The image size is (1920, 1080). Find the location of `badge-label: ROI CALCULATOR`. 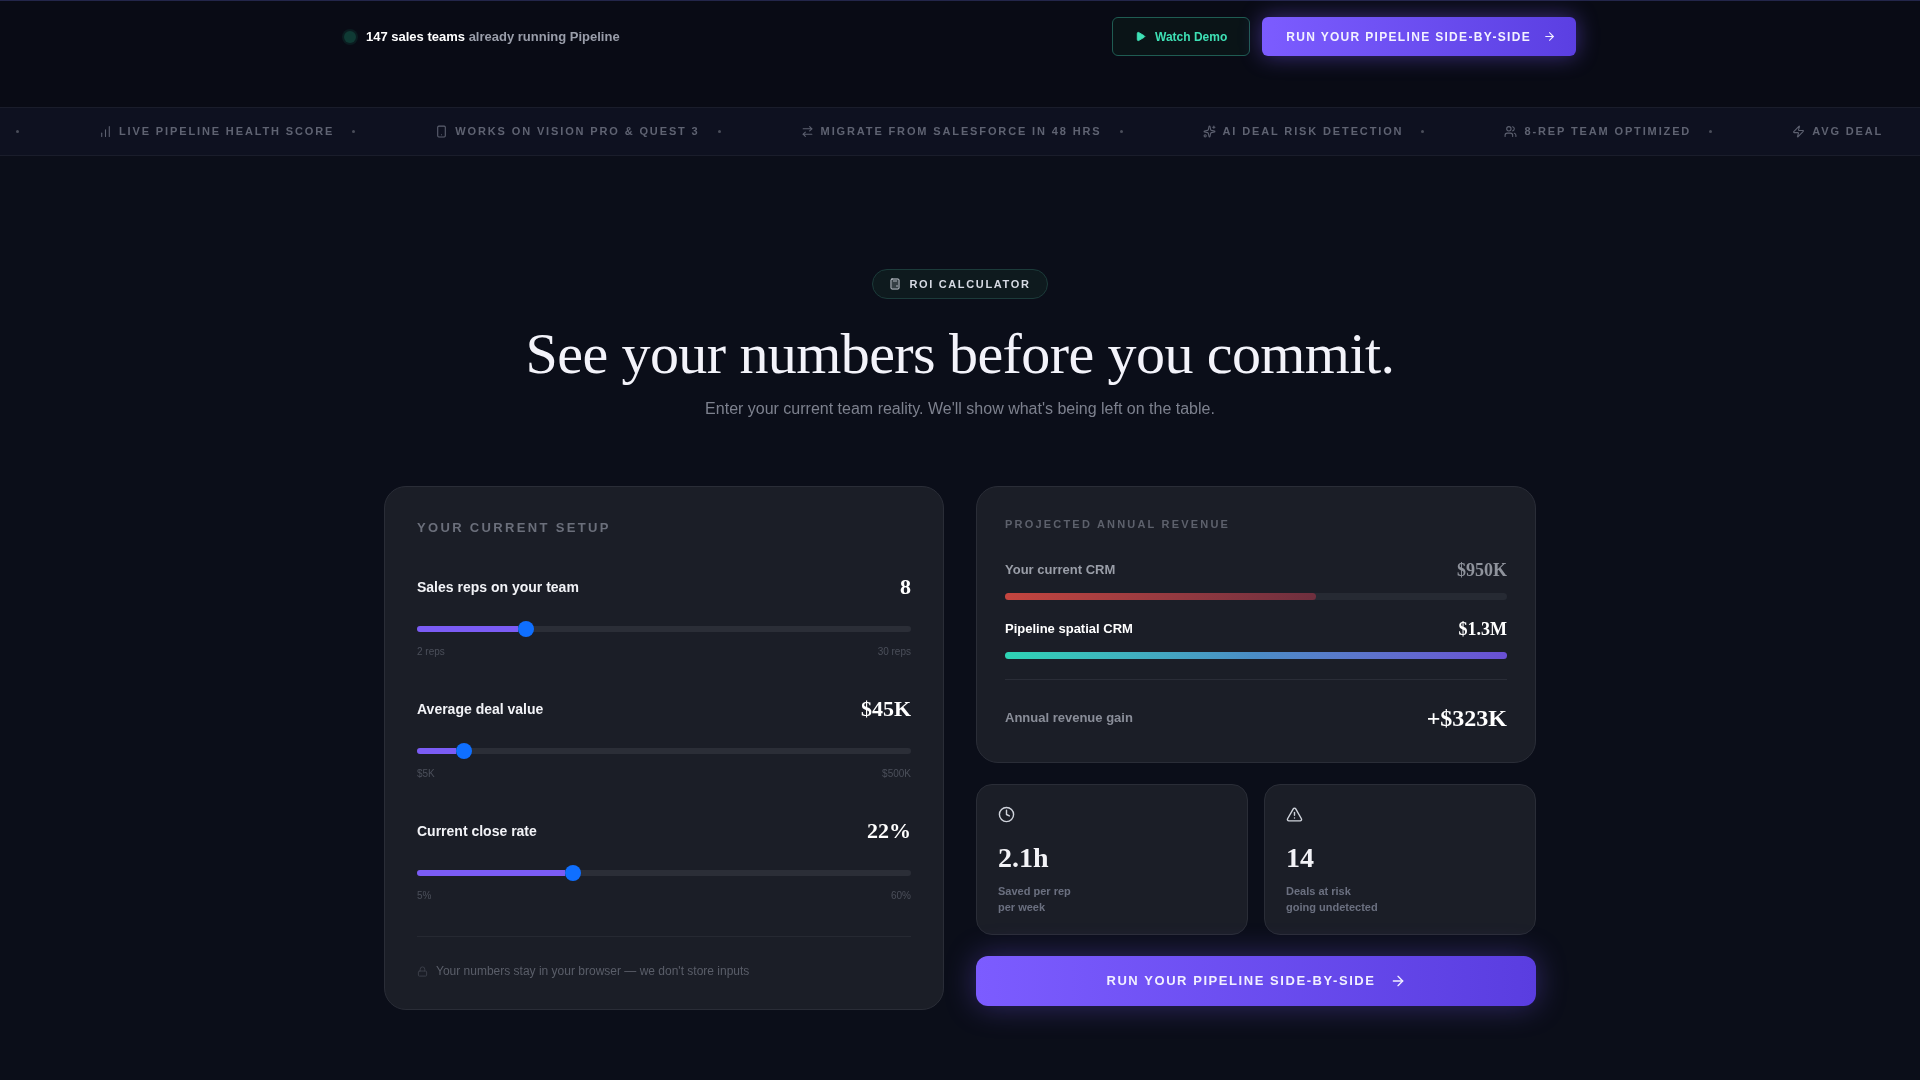

badge-label: ROI CALCULATOR is located at coordinates (970, 284).